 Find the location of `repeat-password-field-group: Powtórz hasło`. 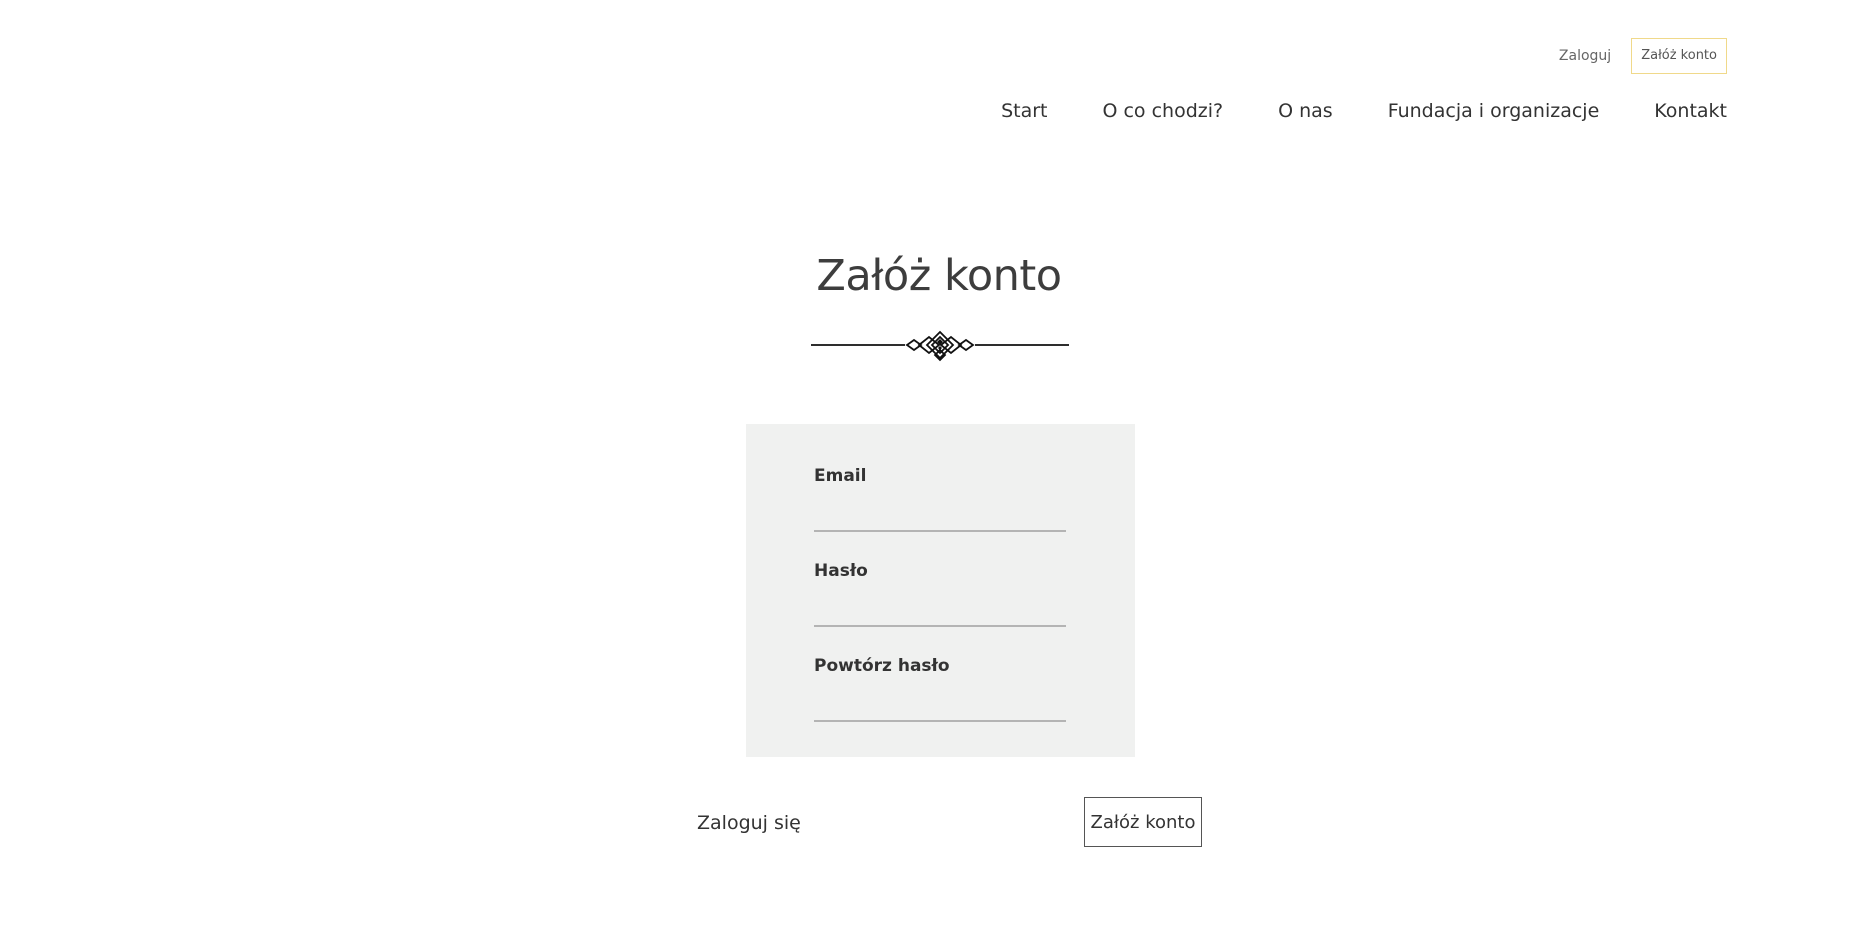

repeat-password-field-group: Powtórz hasło is located at coordinates (940, 689).